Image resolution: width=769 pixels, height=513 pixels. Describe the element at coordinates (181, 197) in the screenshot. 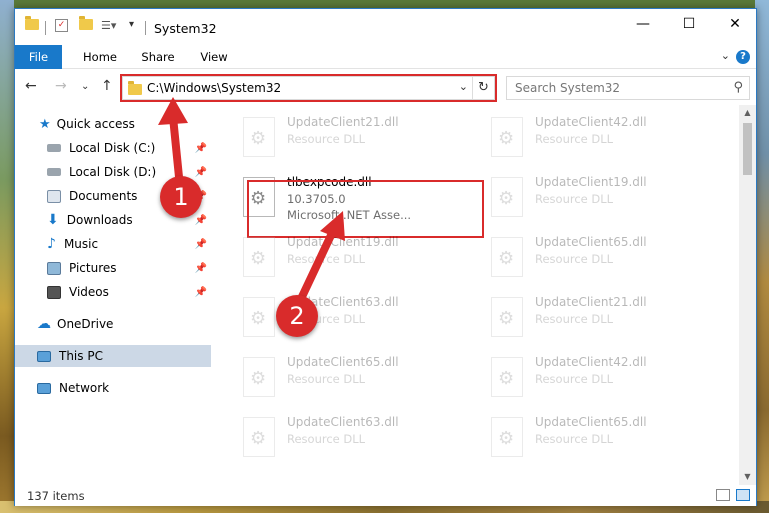

I see `step-1-badge: 1` at that location.